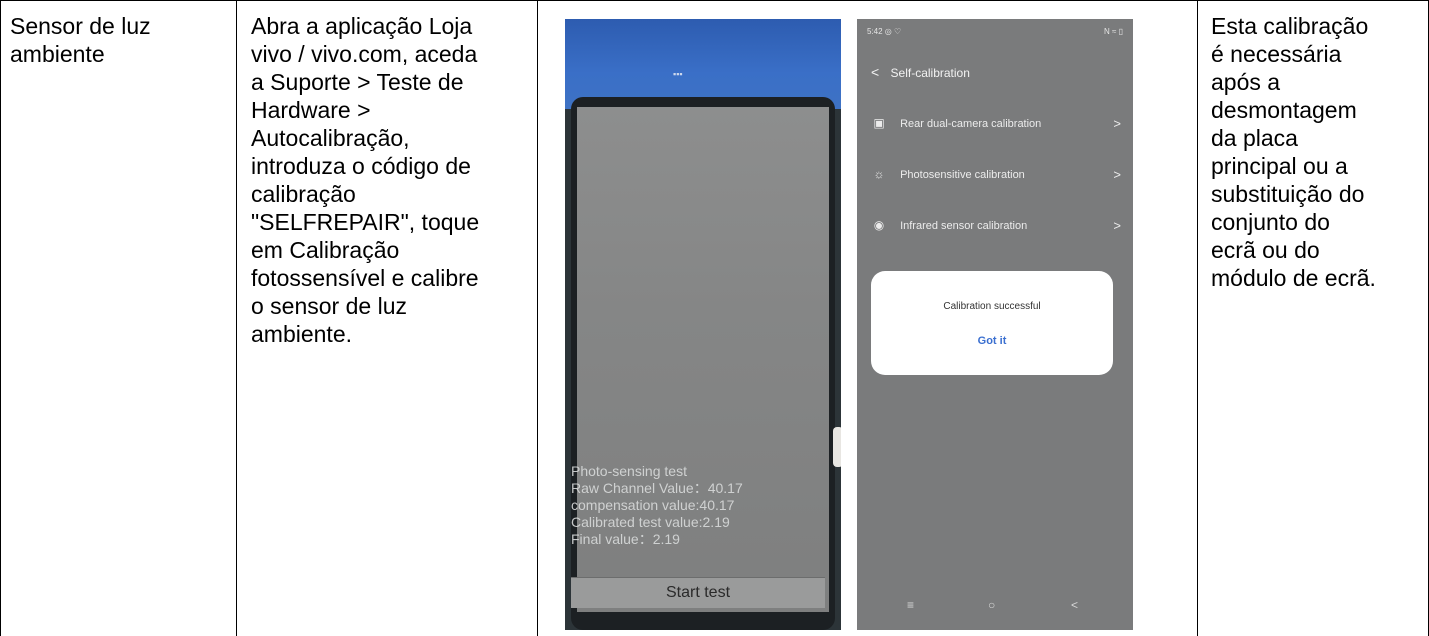 The width and height of the screenshot is (1429, 636). What do you see at coordinates (879, 123) in the screenshot?
I see `camera-square-icon: ▣` at bounding box center [879, 123].